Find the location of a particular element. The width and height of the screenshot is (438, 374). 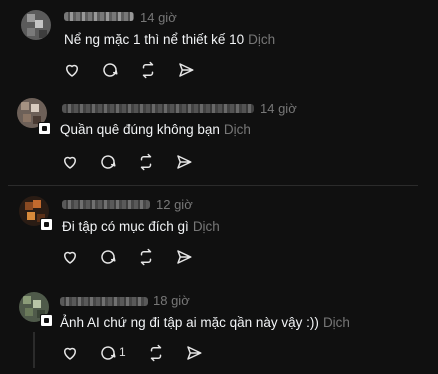

timestamp: 12 giờ is located at coordinates (174, 204).